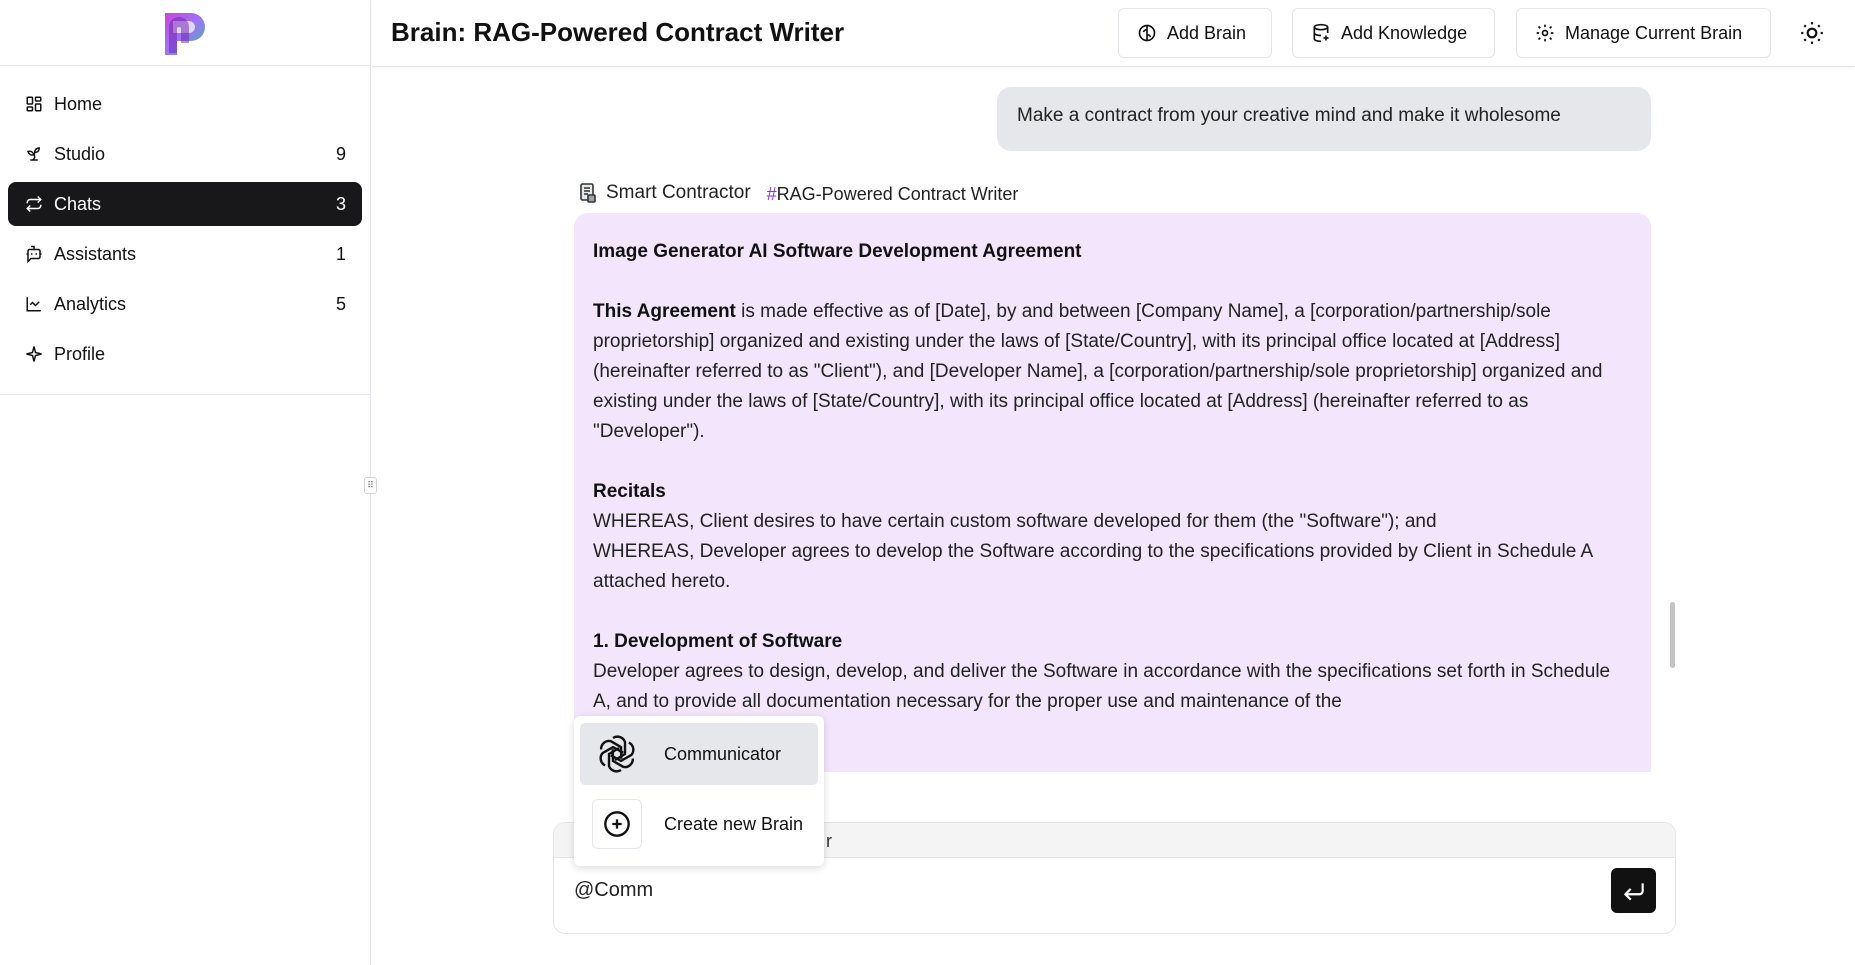 This screenshot has height=965, width=1855. I want to click on enter-icon, so click(1633, 891).